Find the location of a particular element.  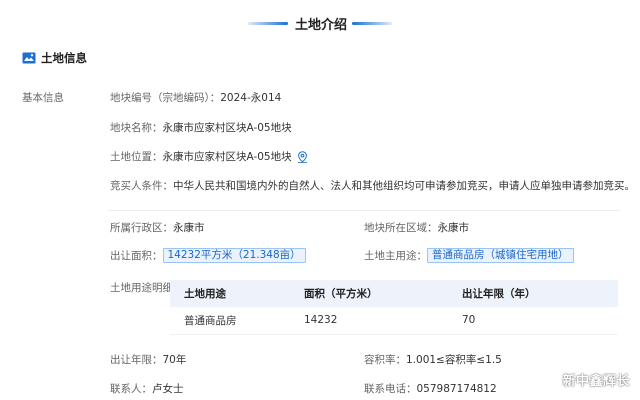

table-cell: 14232 is located at coordinates (369, 321).